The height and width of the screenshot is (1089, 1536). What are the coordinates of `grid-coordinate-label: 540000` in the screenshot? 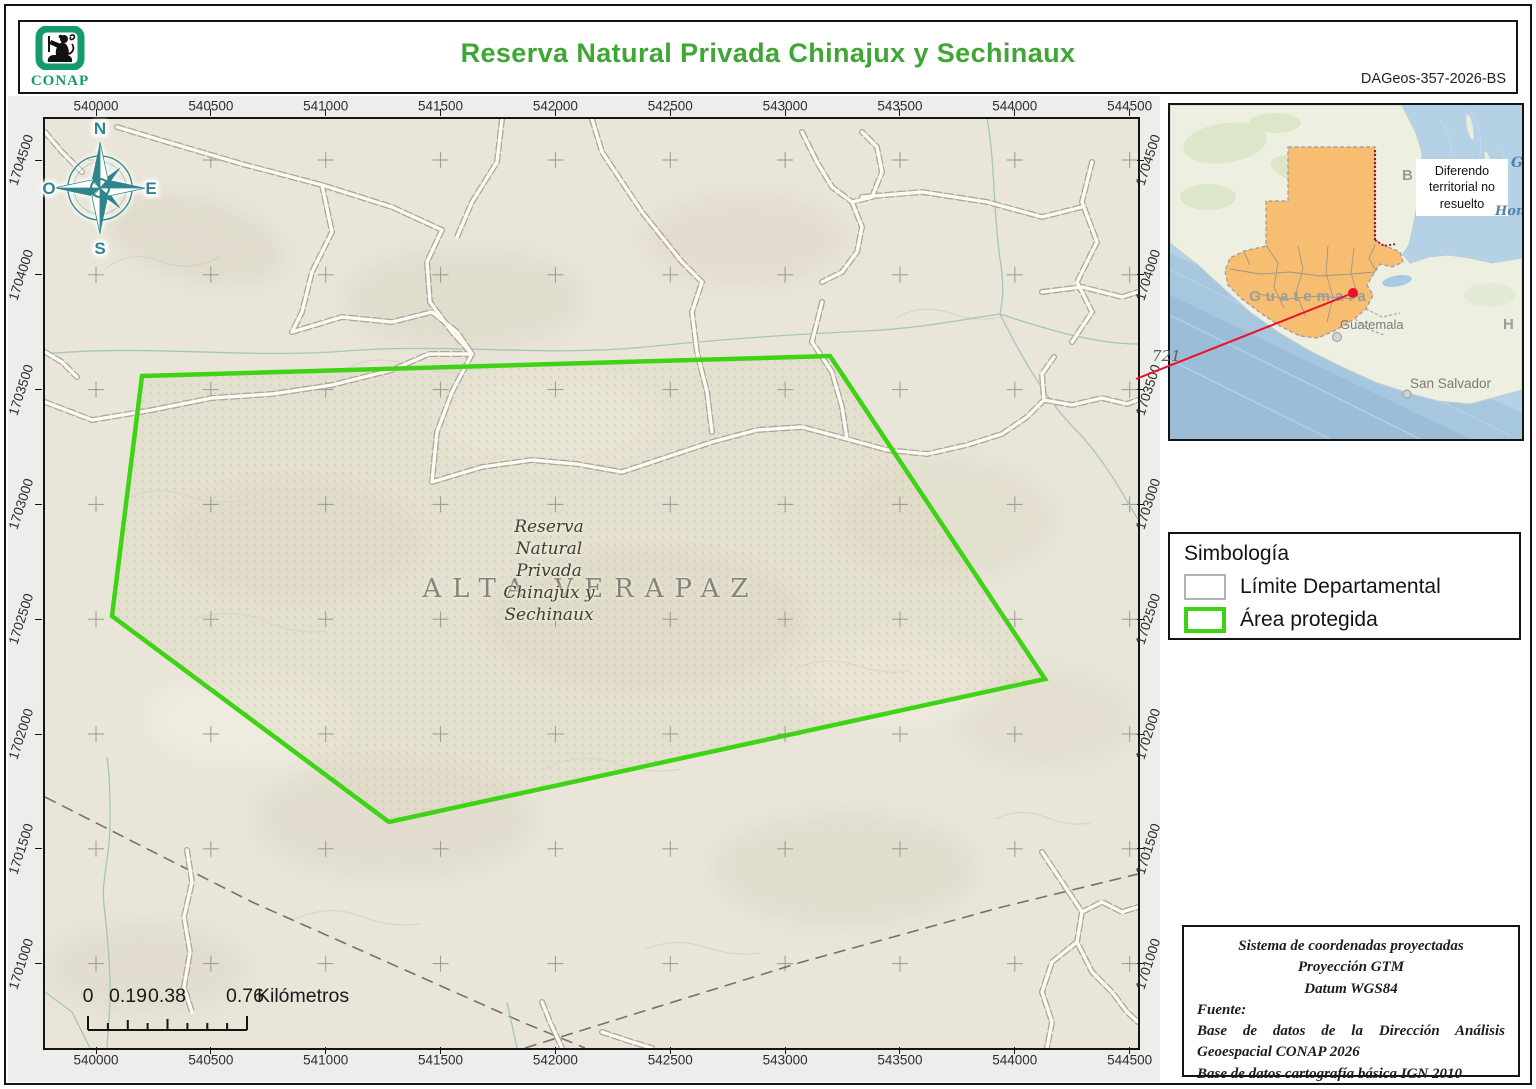 It's located at (96, 1060).